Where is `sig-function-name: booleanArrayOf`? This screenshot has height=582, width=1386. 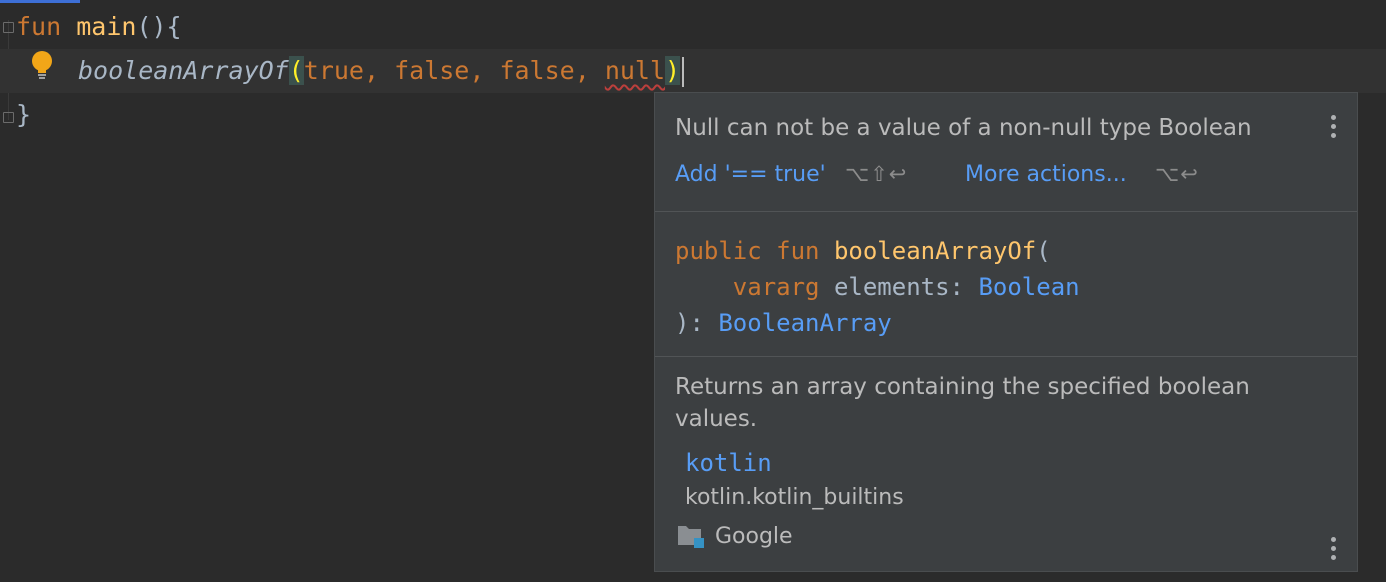 sig-function-name: booleanArrayOf is located at coordinates (935, 251).